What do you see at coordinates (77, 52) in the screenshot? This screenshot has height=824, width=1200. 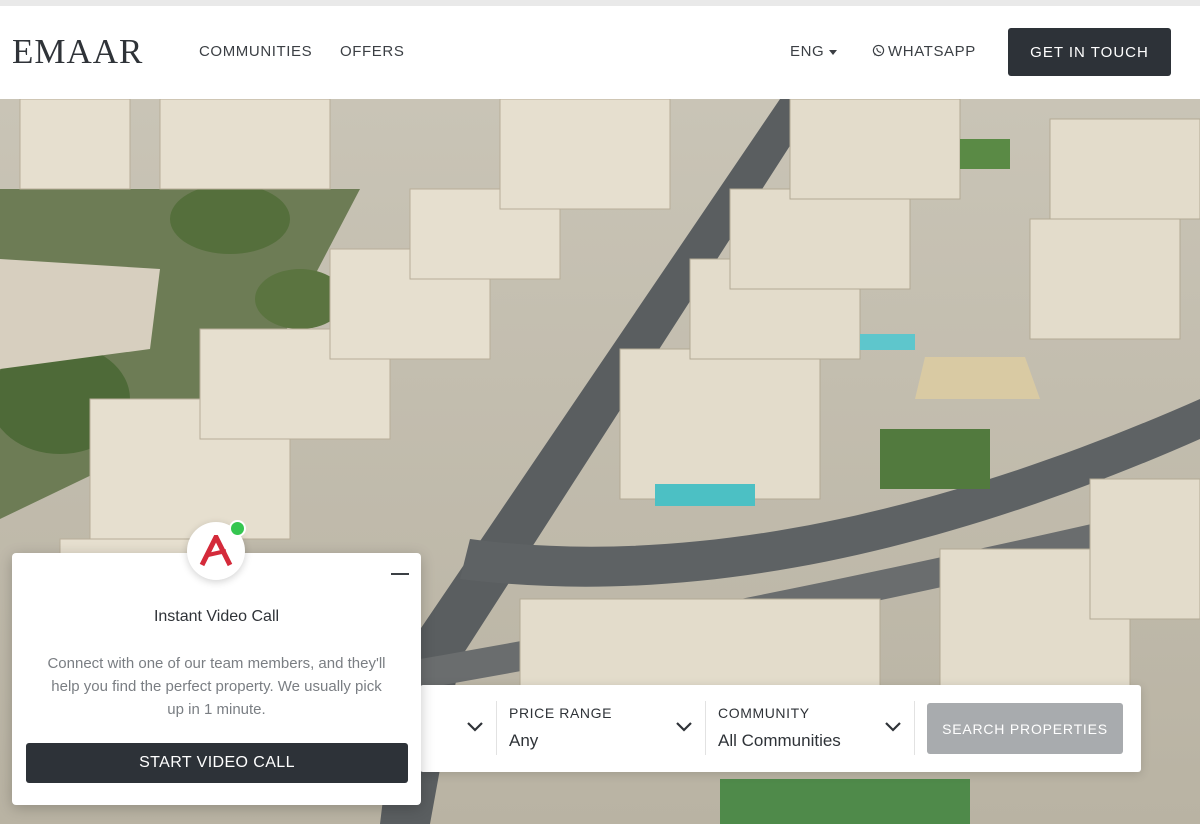 I see `emaar-logo: EMAAR` at bounding box center [77, 52].